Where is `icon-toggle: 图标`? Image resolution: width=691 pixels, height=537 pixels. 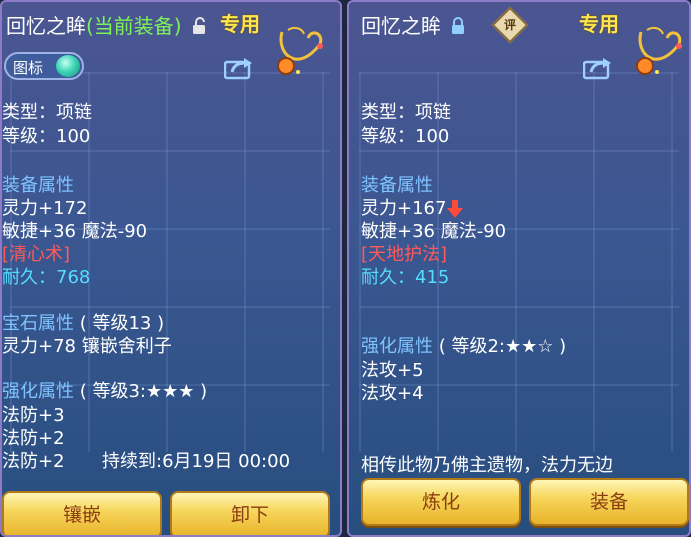
icon-toggle: 图标 is located at coordinates (44, 66).